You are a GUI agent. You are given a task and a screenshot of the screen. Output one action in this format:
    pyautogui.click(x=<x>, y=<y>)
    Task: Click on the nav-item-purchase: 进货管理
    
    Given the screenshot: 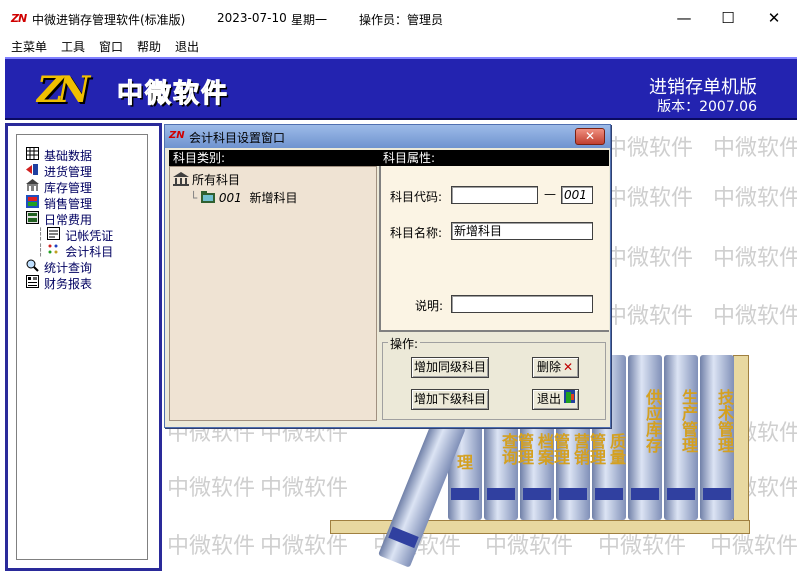 What is the action you would take?
    pyautogui.click(x=59, y=171)
    